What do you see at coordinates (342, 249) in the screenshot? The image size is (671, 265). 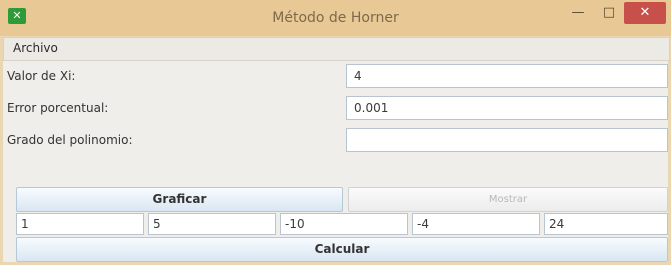 I see `calcular-button: Calcular` at bounding box center [342, 249].